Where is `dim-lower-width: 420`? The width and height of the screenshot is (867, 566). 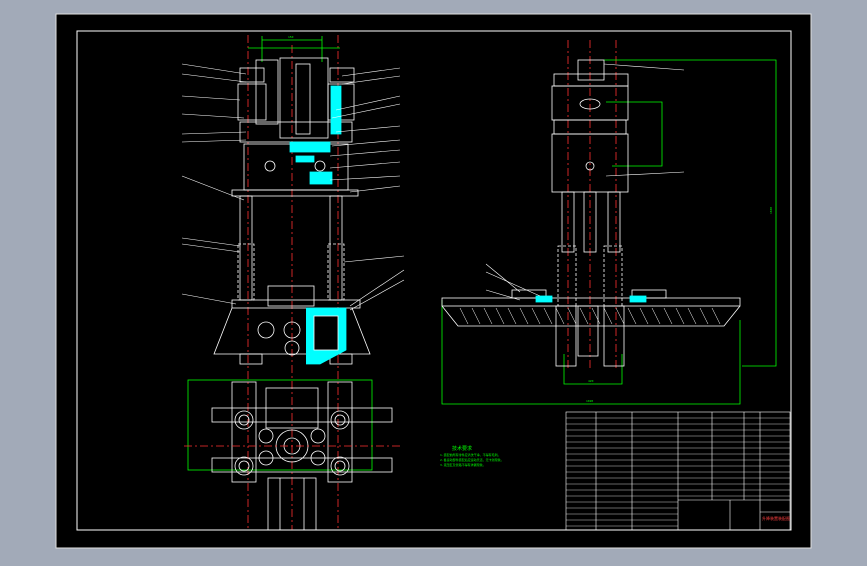
dim-lower-width: 420 is located at coordinates (591, 381).